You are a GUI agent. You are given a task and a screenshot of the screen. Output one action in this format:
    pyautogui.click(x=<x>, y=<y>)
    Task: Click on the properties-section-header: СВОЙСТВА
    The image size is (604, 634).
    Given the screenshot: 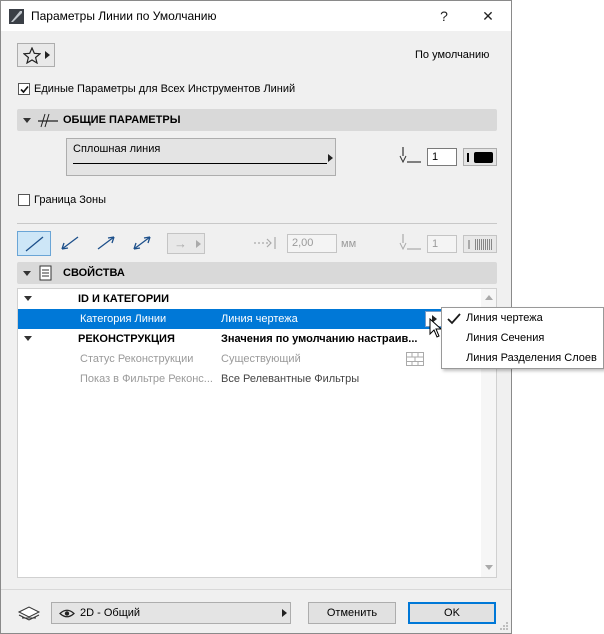 What is the action you would take?
    pyautogui.click(x=257, y=273)
    